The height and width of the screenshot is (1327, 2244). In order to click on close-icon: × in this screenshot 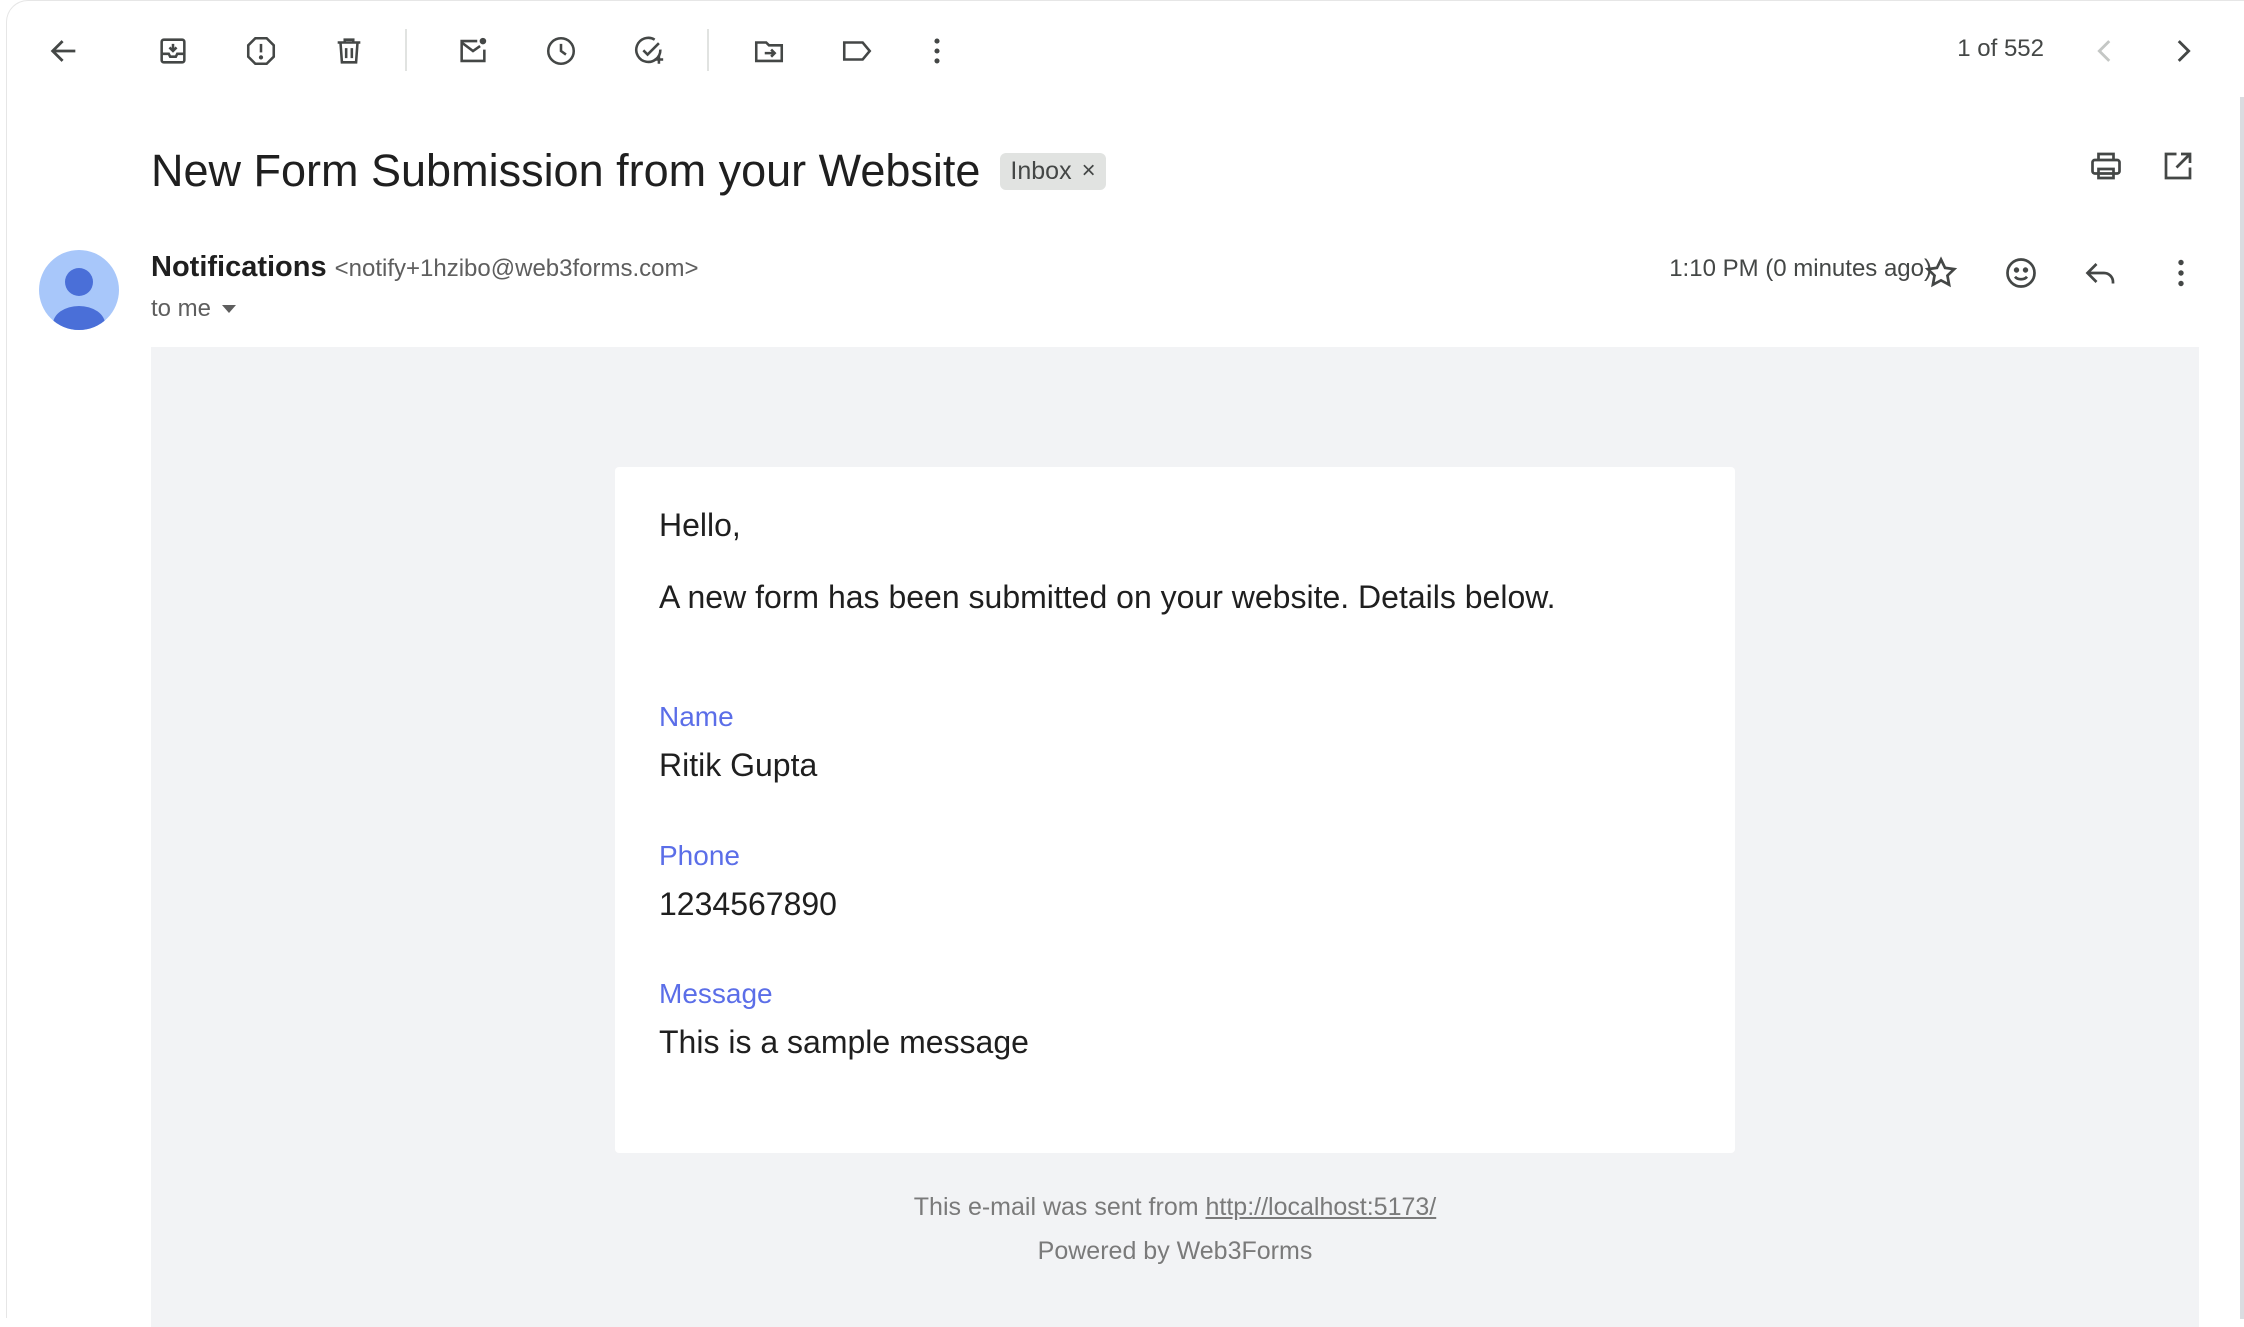, I will do `click(1089, 171)`.